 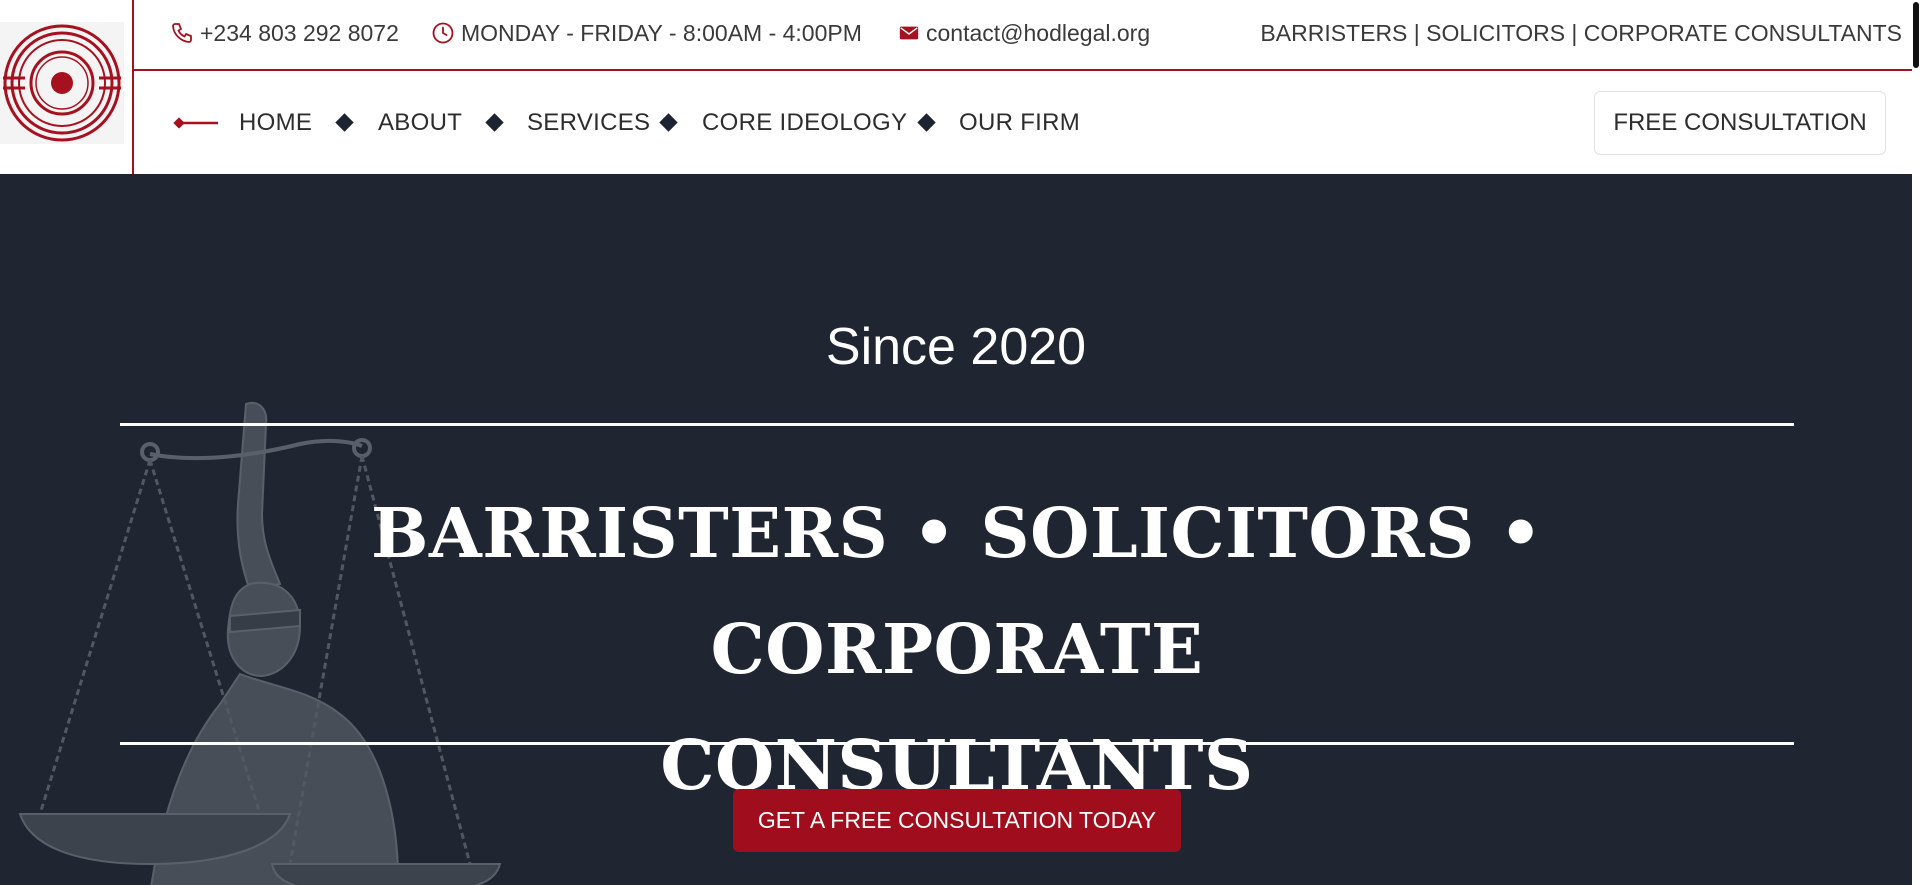 What do you see at coordinates (275, 123) in the screenshot?
I see `nav-item-home: HOME` at bounding box center [275, 123].